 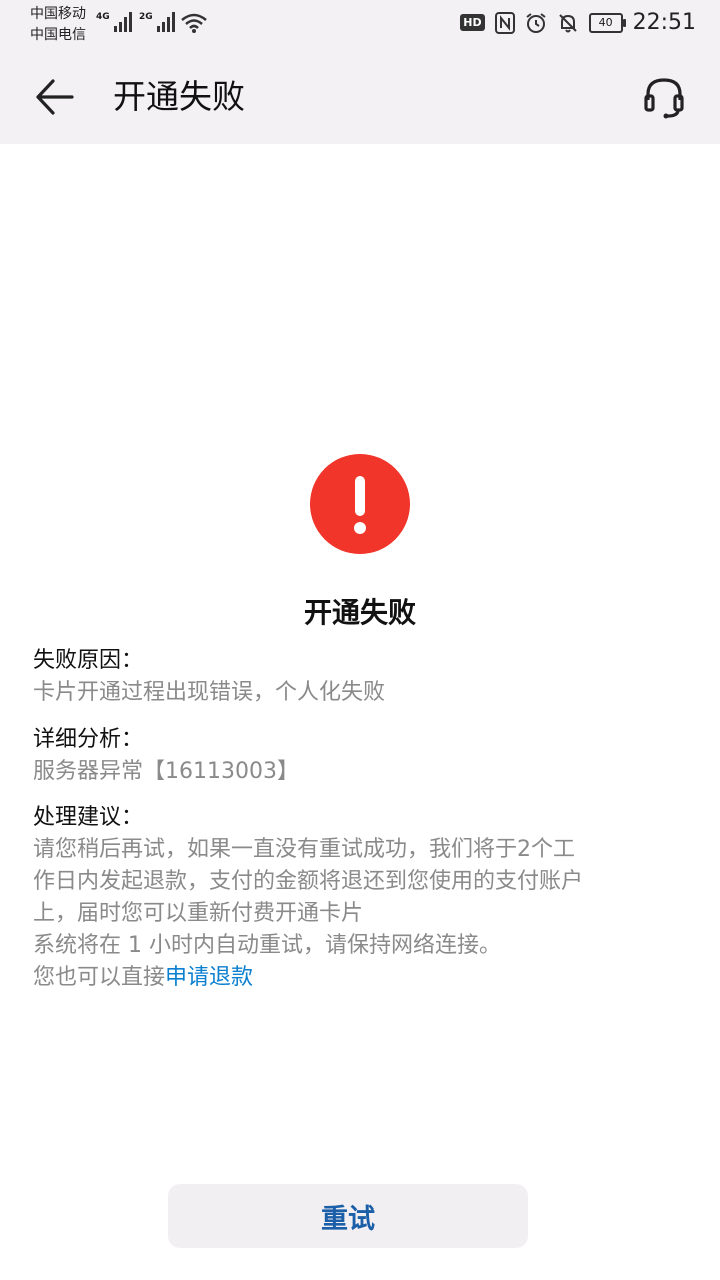 I want to click on back-arrow-icon, so click(x=55, y=97).